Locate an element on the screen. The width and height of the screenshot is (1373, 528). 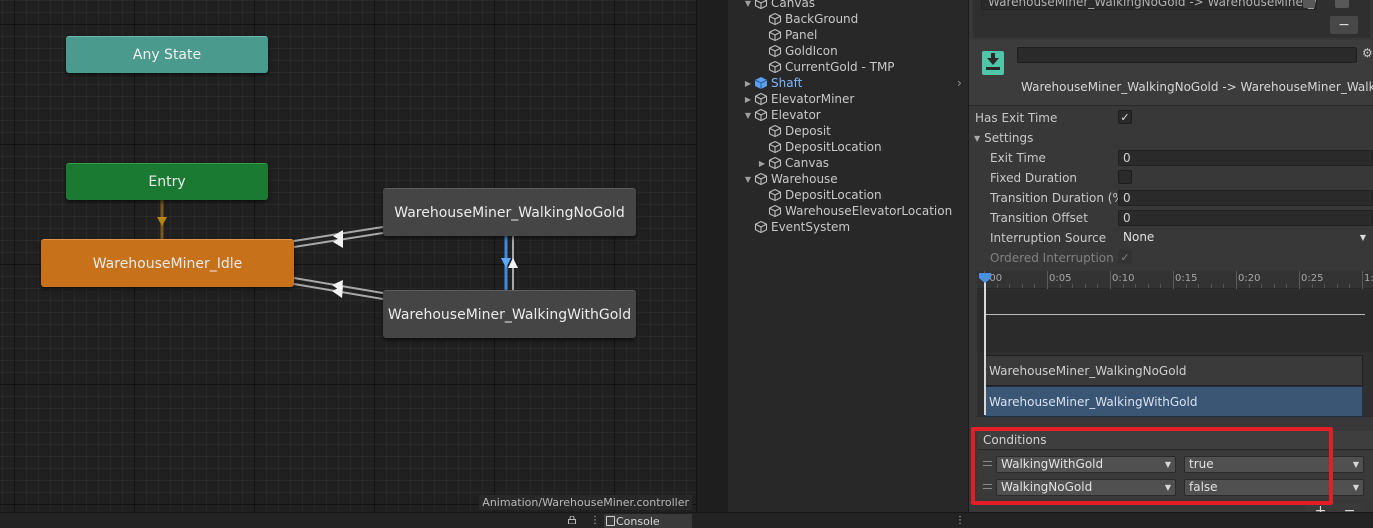
prefab-cube-icon is located at coordinates (761, 83).